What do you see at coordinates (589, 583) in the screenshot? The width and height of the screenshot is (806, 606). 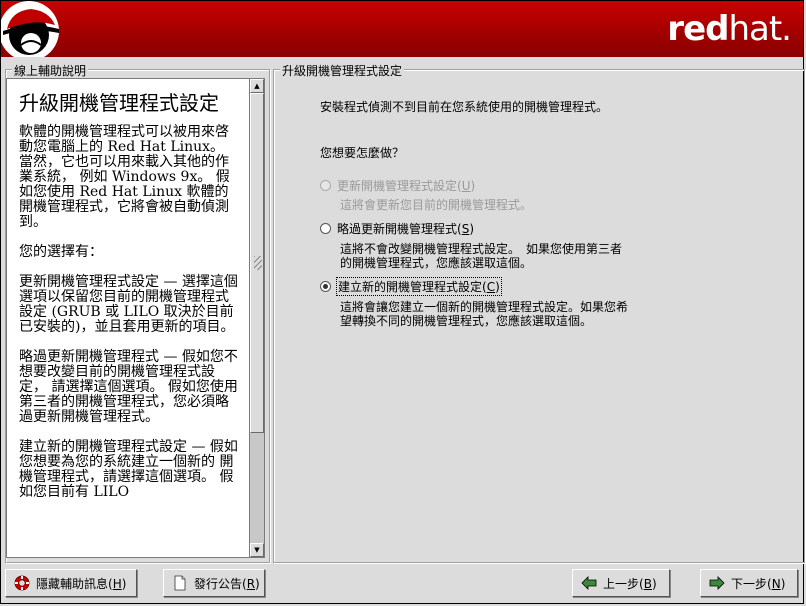 I see `arrow-left-icon` at bounding box center [589, 583].